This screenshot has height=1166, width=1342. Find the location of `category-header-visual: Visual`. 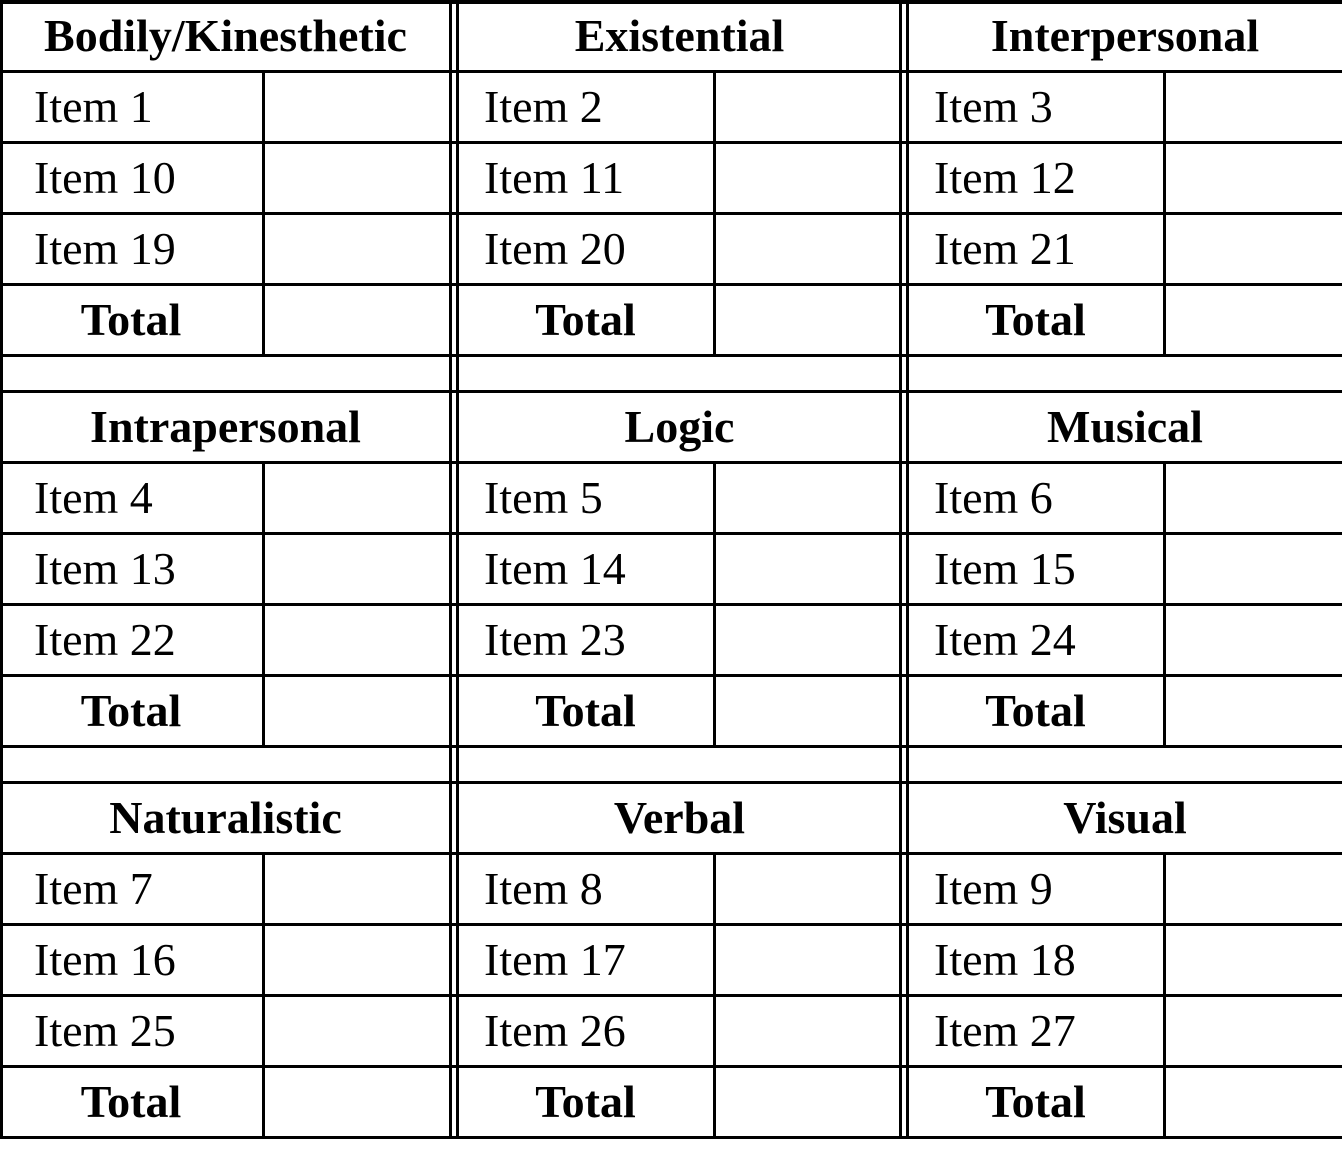

category-header-visual: Visual is located at coordinates (1125, 817).